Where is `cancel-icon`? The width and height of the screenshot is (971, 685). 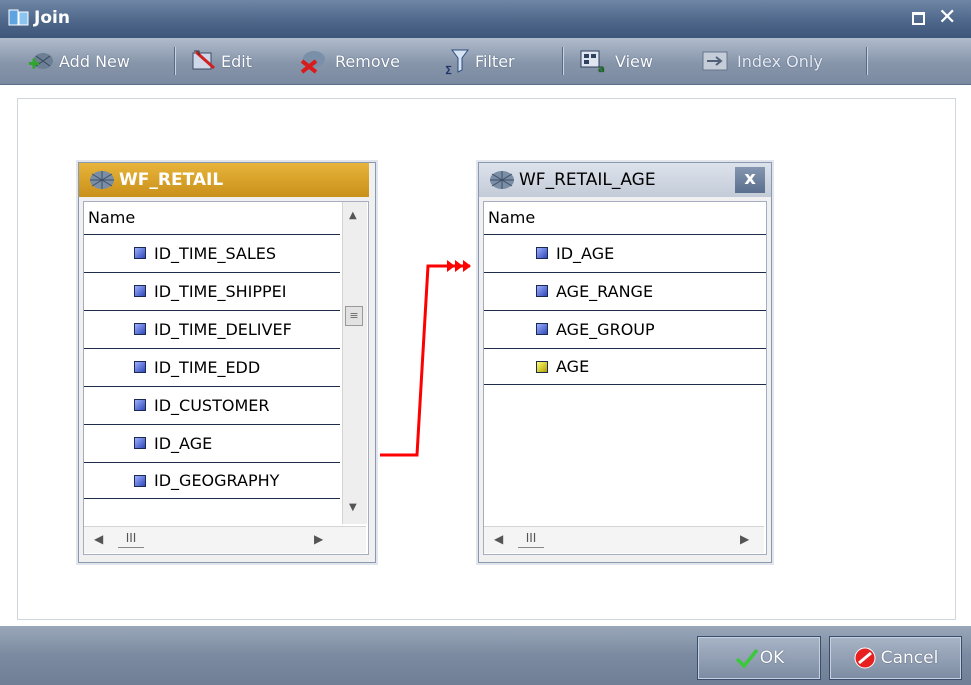 cancel-icon is located at coordinates (865, 658).